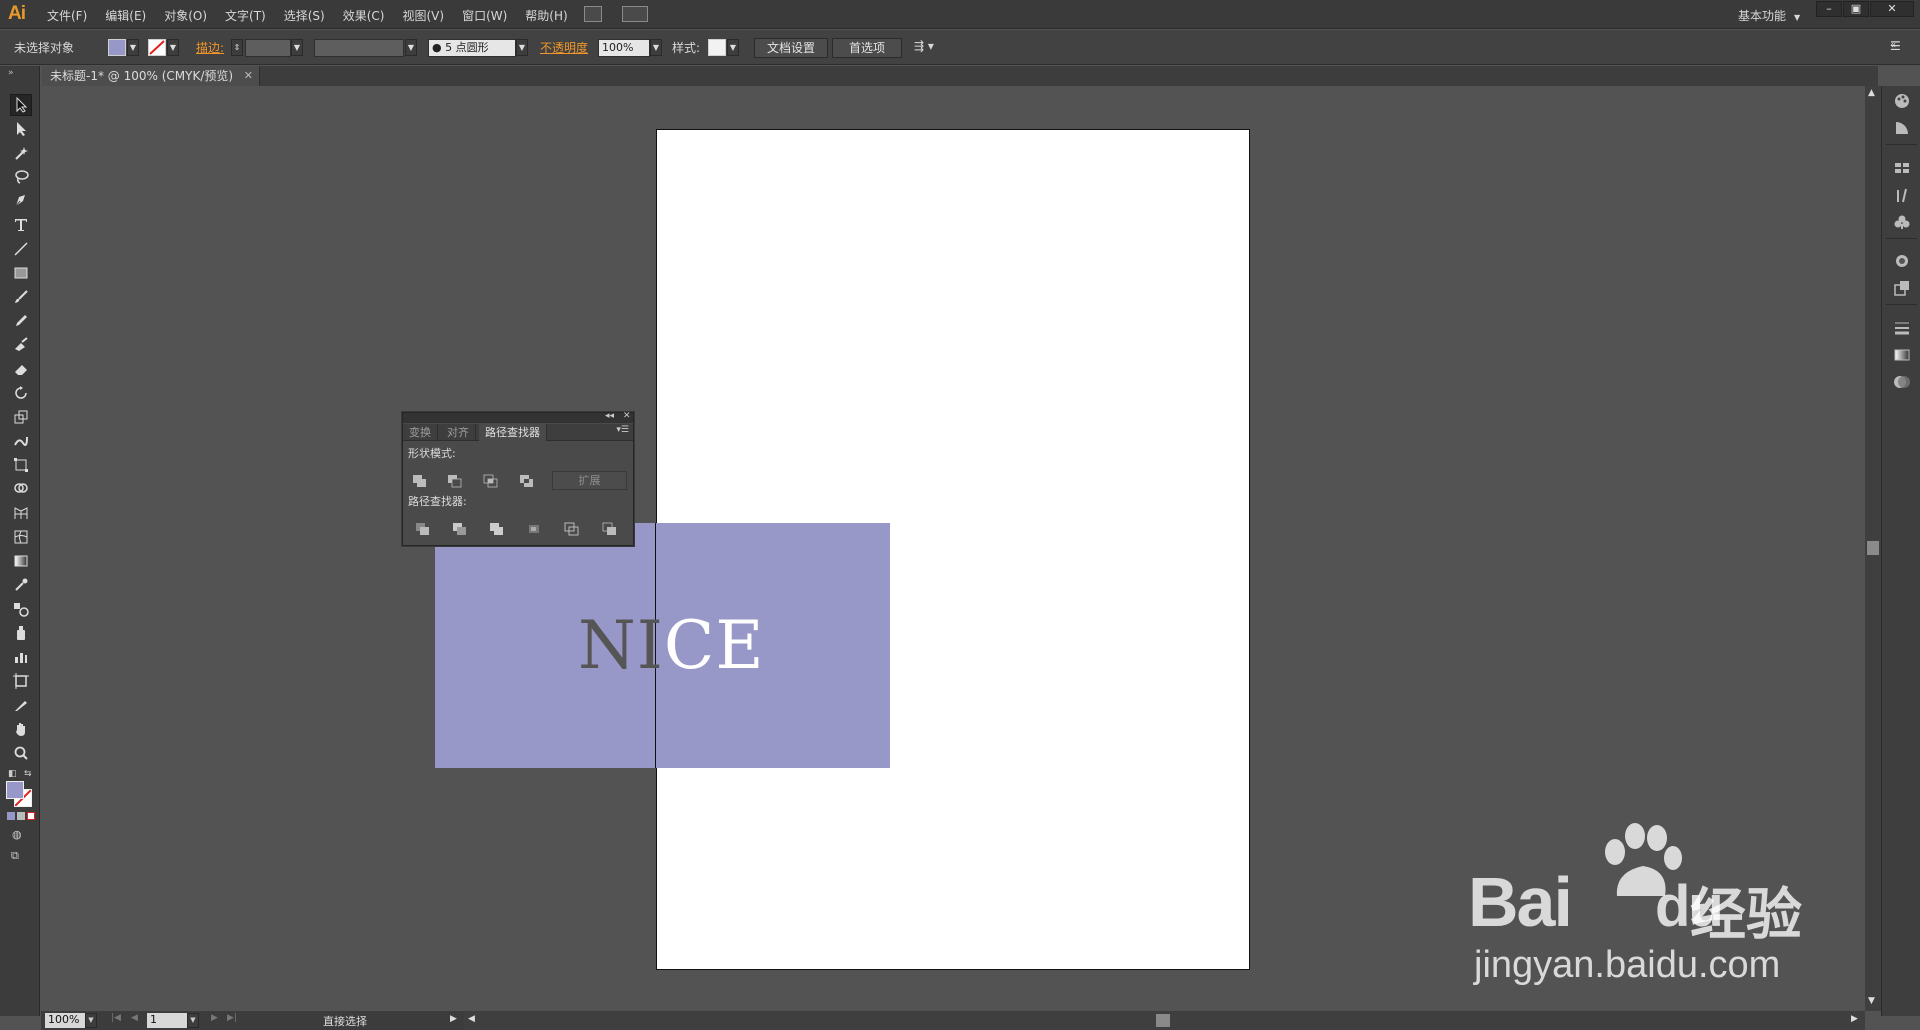 Image resolution: width=1920 pixels, height=1030 pixels. I want to click on stroke-none-swatch, so click(157, 47).